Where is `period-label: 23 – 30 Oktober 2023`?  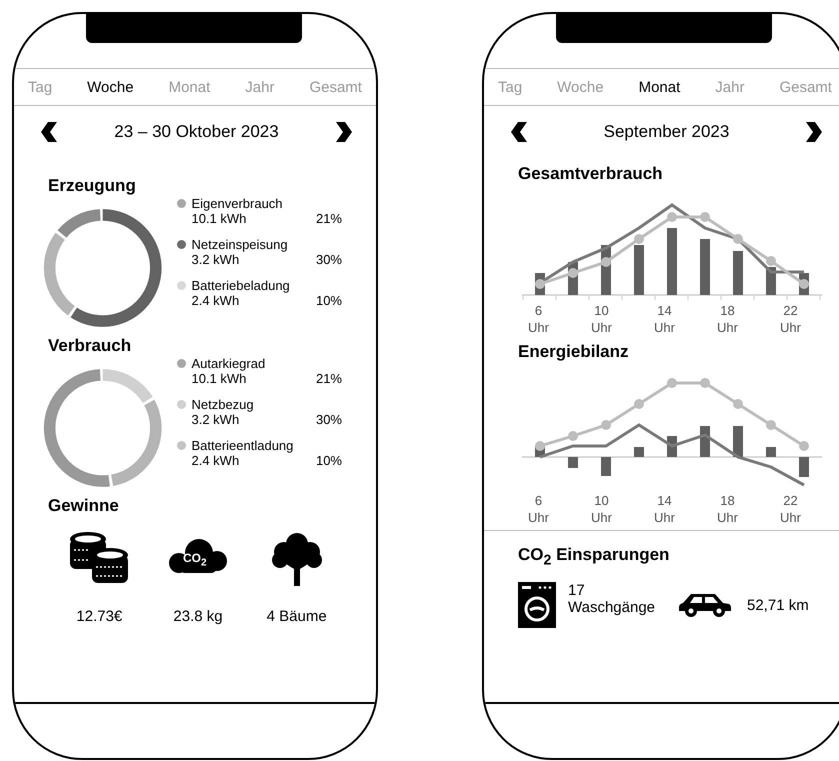
period-label: 23 – 30 Oktober 2023 is located at coordinates (196, 132).